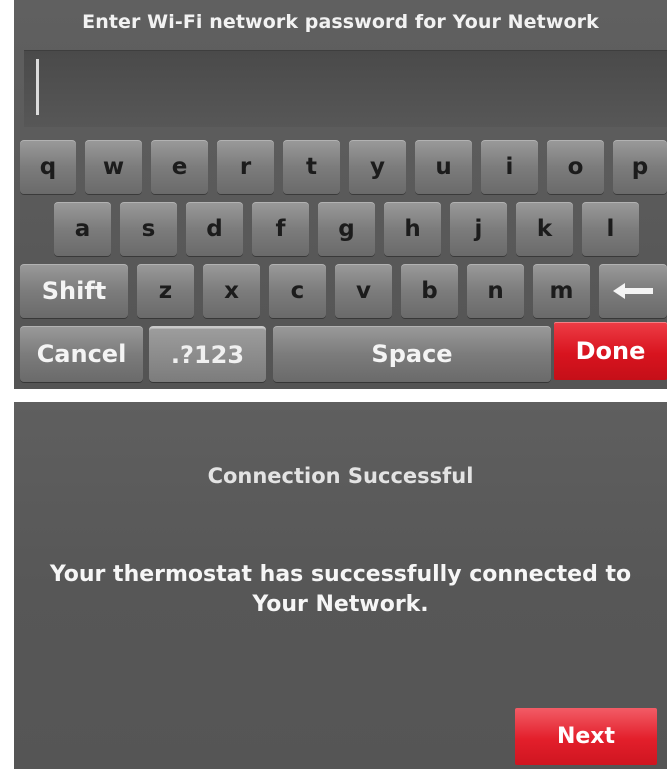  I want to click on backspace-key, so click(633, 291).